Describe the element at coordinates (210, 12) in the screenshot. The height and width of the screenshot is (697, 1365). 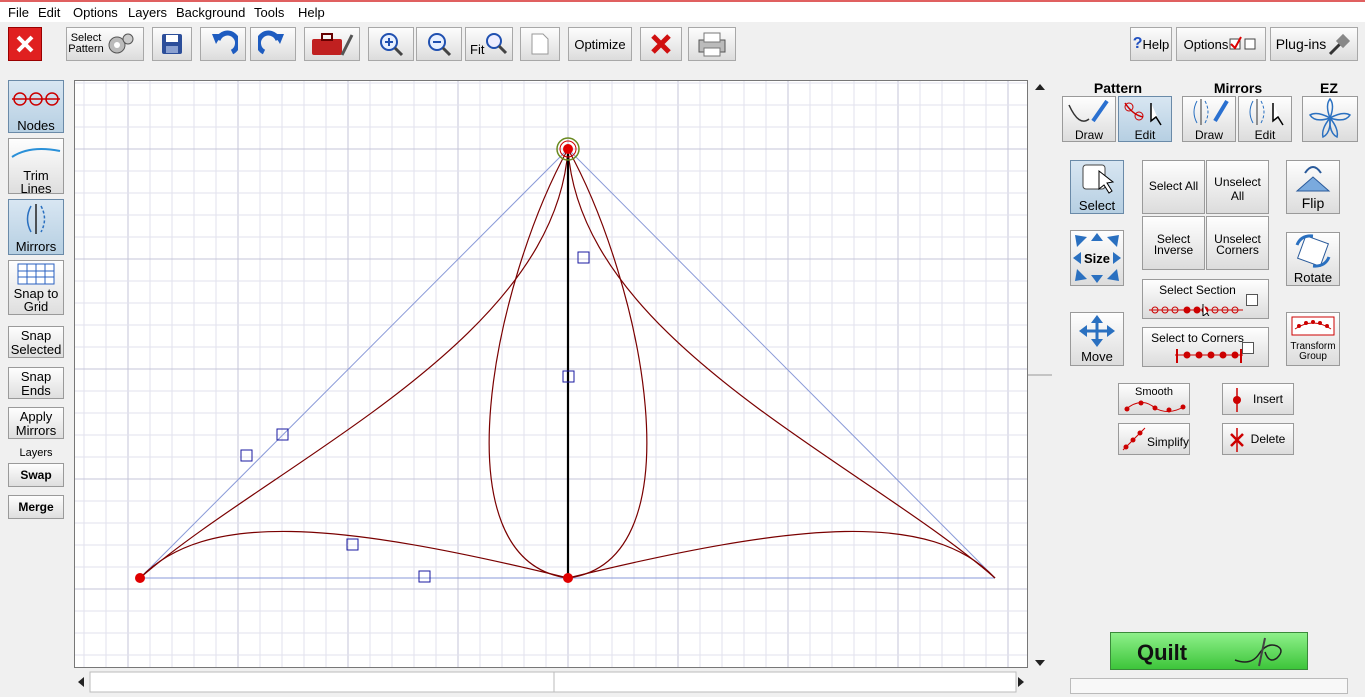
I see `menu-background: Background` at that location.